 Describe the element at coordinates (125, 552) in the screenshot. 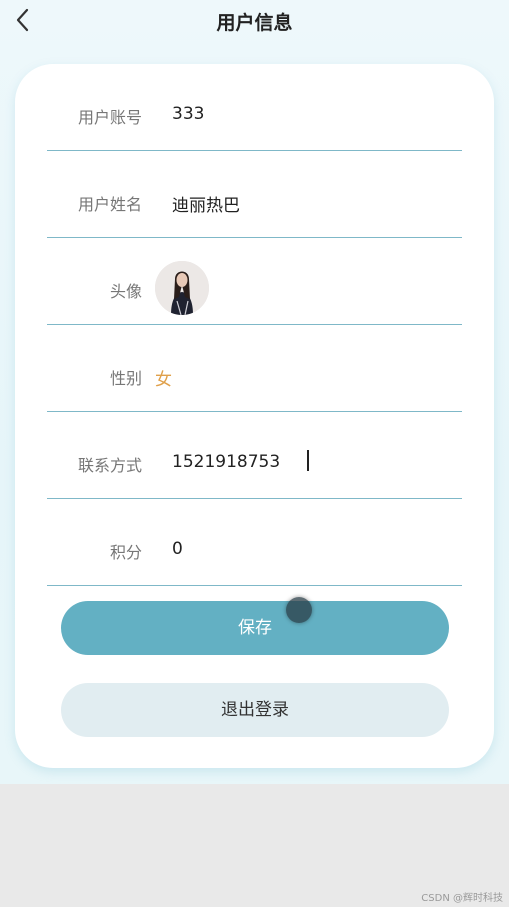

I see `points-label: 积分` at that location.